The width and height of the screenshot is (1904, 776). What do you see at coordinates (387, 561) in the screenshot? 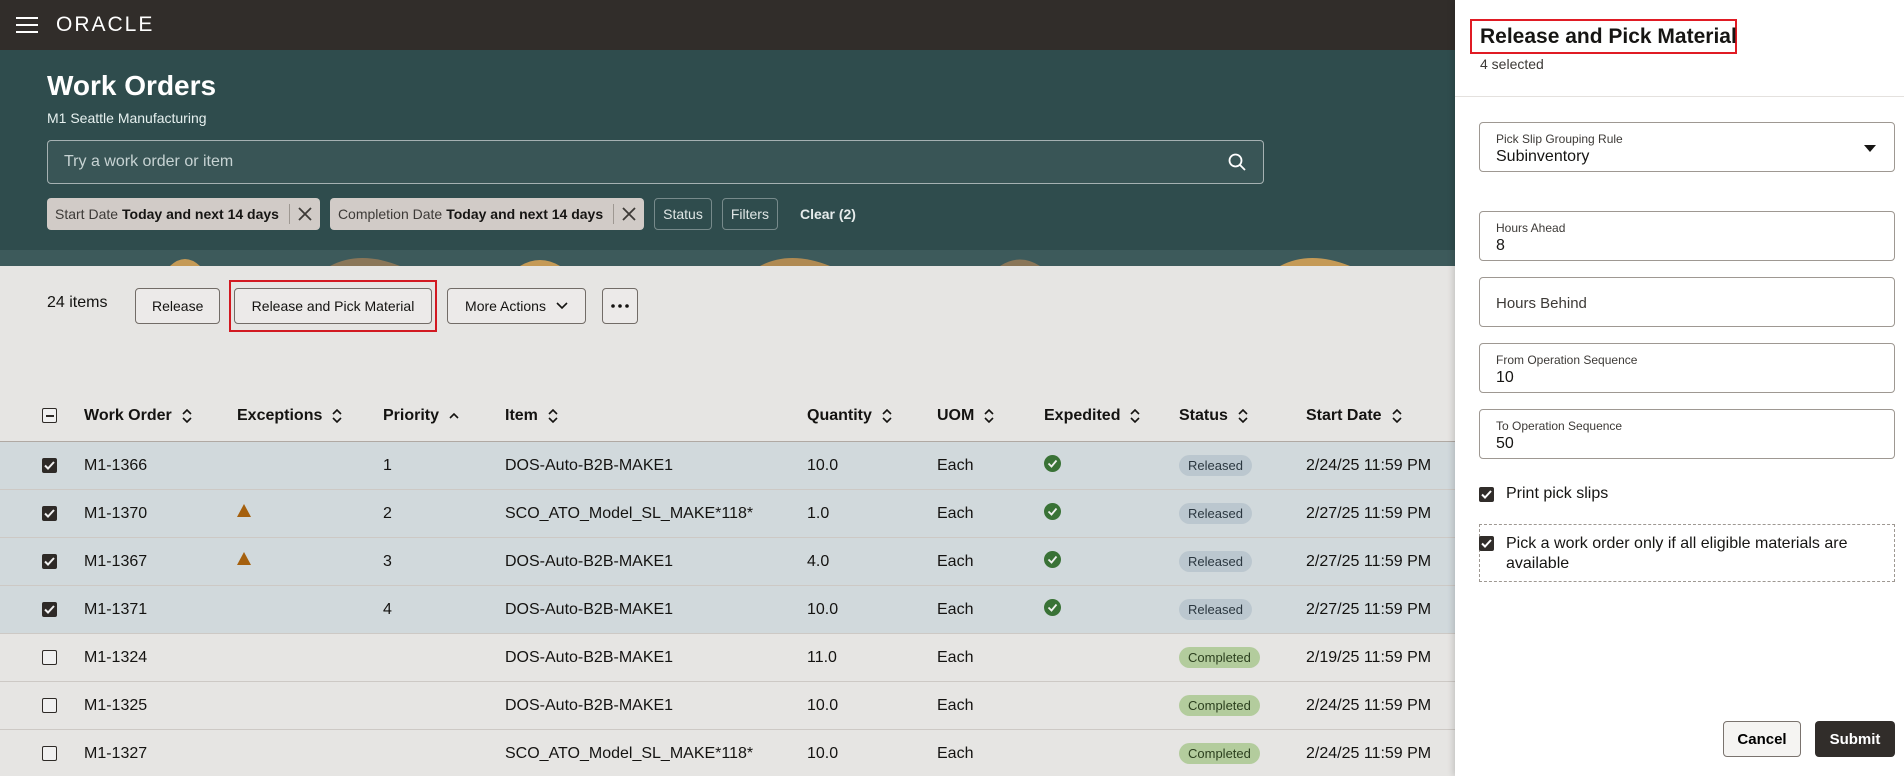
I see `priority-value: 3` at bounding box center [387, 561].